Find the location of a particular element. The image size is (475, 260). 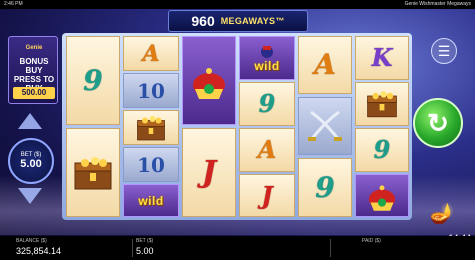

paid-label: PAID ($) is located at coordinates (371, 241).